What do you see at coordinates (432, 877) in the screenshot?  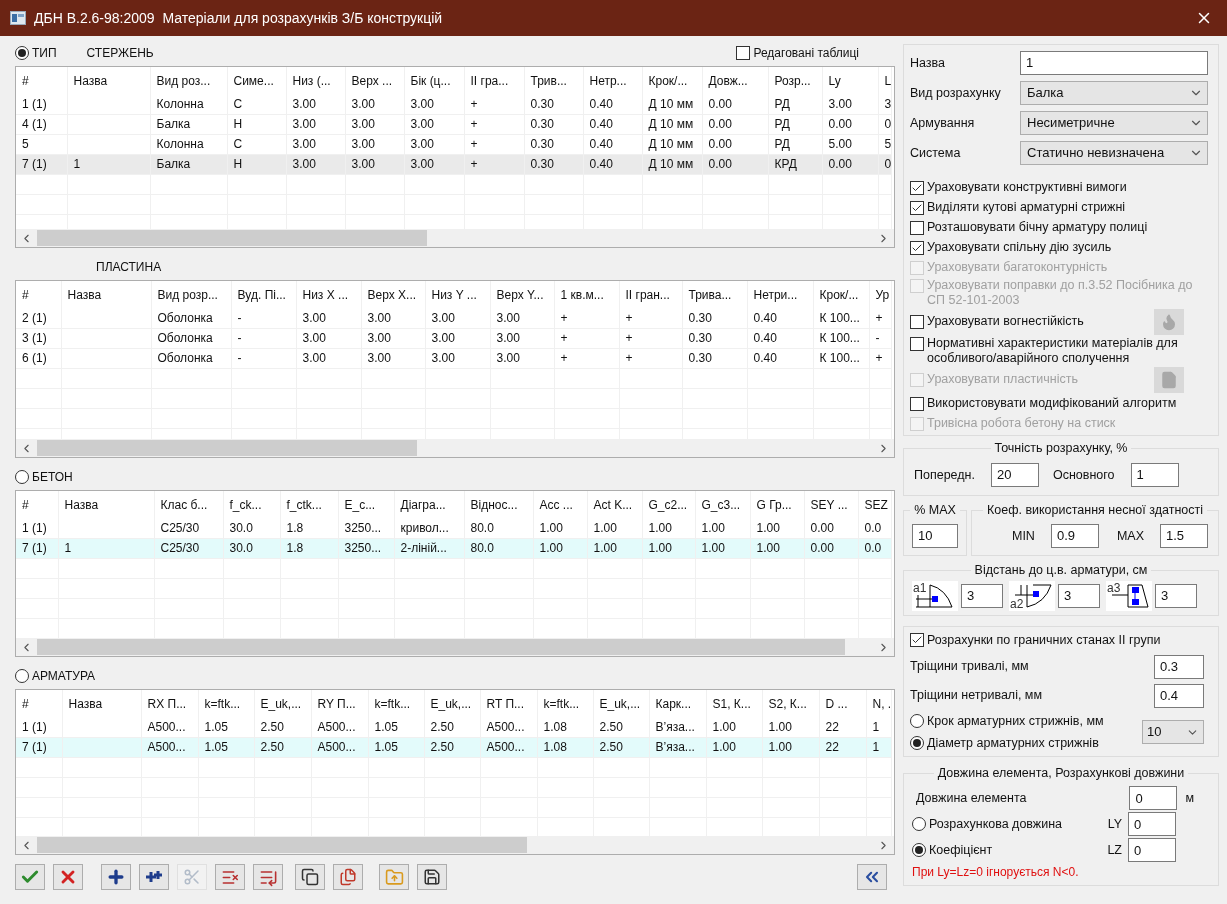 I see `save-button` at bounding box center [432, 877].